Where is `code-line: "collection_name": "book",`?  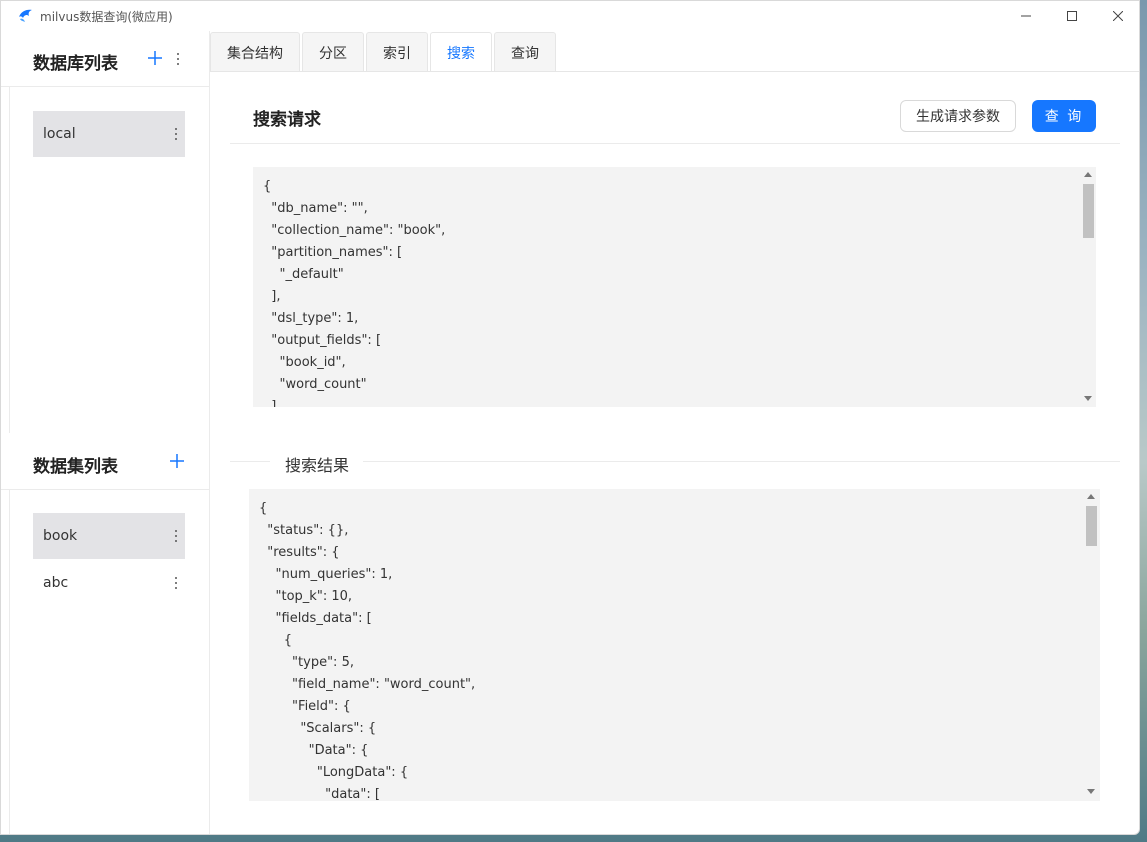 code-line: "collection_name": "book", is located at coordinates (354, 230).